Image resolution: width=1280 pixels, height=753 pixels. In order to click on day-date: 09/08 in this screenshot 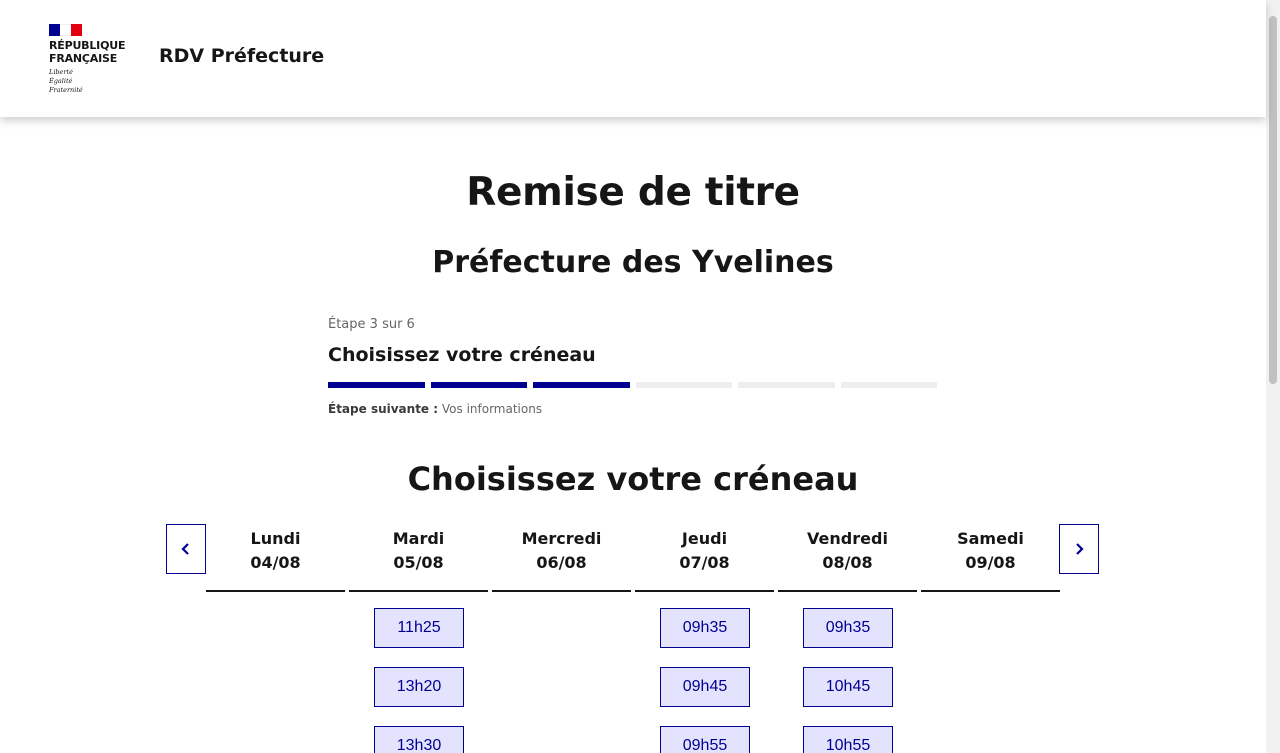, I will do `click(990, 562)`.